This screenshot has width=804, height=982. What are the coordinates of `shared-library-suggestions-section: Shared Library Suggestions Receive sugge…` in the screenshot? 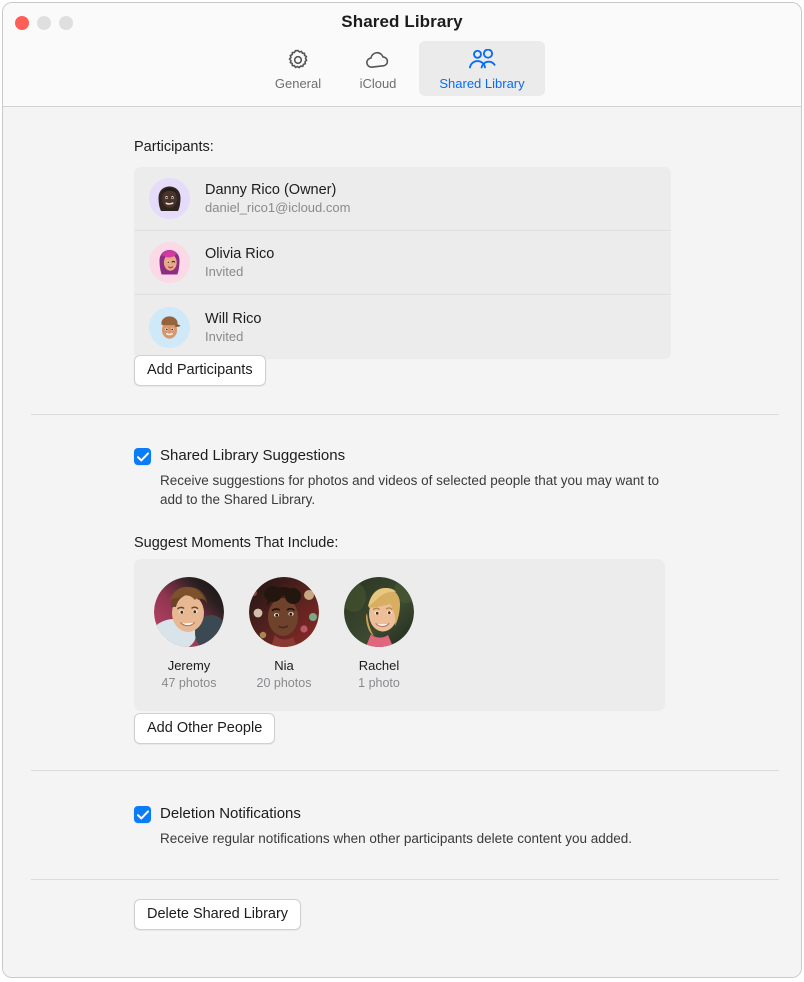 It's located at (404, 478).